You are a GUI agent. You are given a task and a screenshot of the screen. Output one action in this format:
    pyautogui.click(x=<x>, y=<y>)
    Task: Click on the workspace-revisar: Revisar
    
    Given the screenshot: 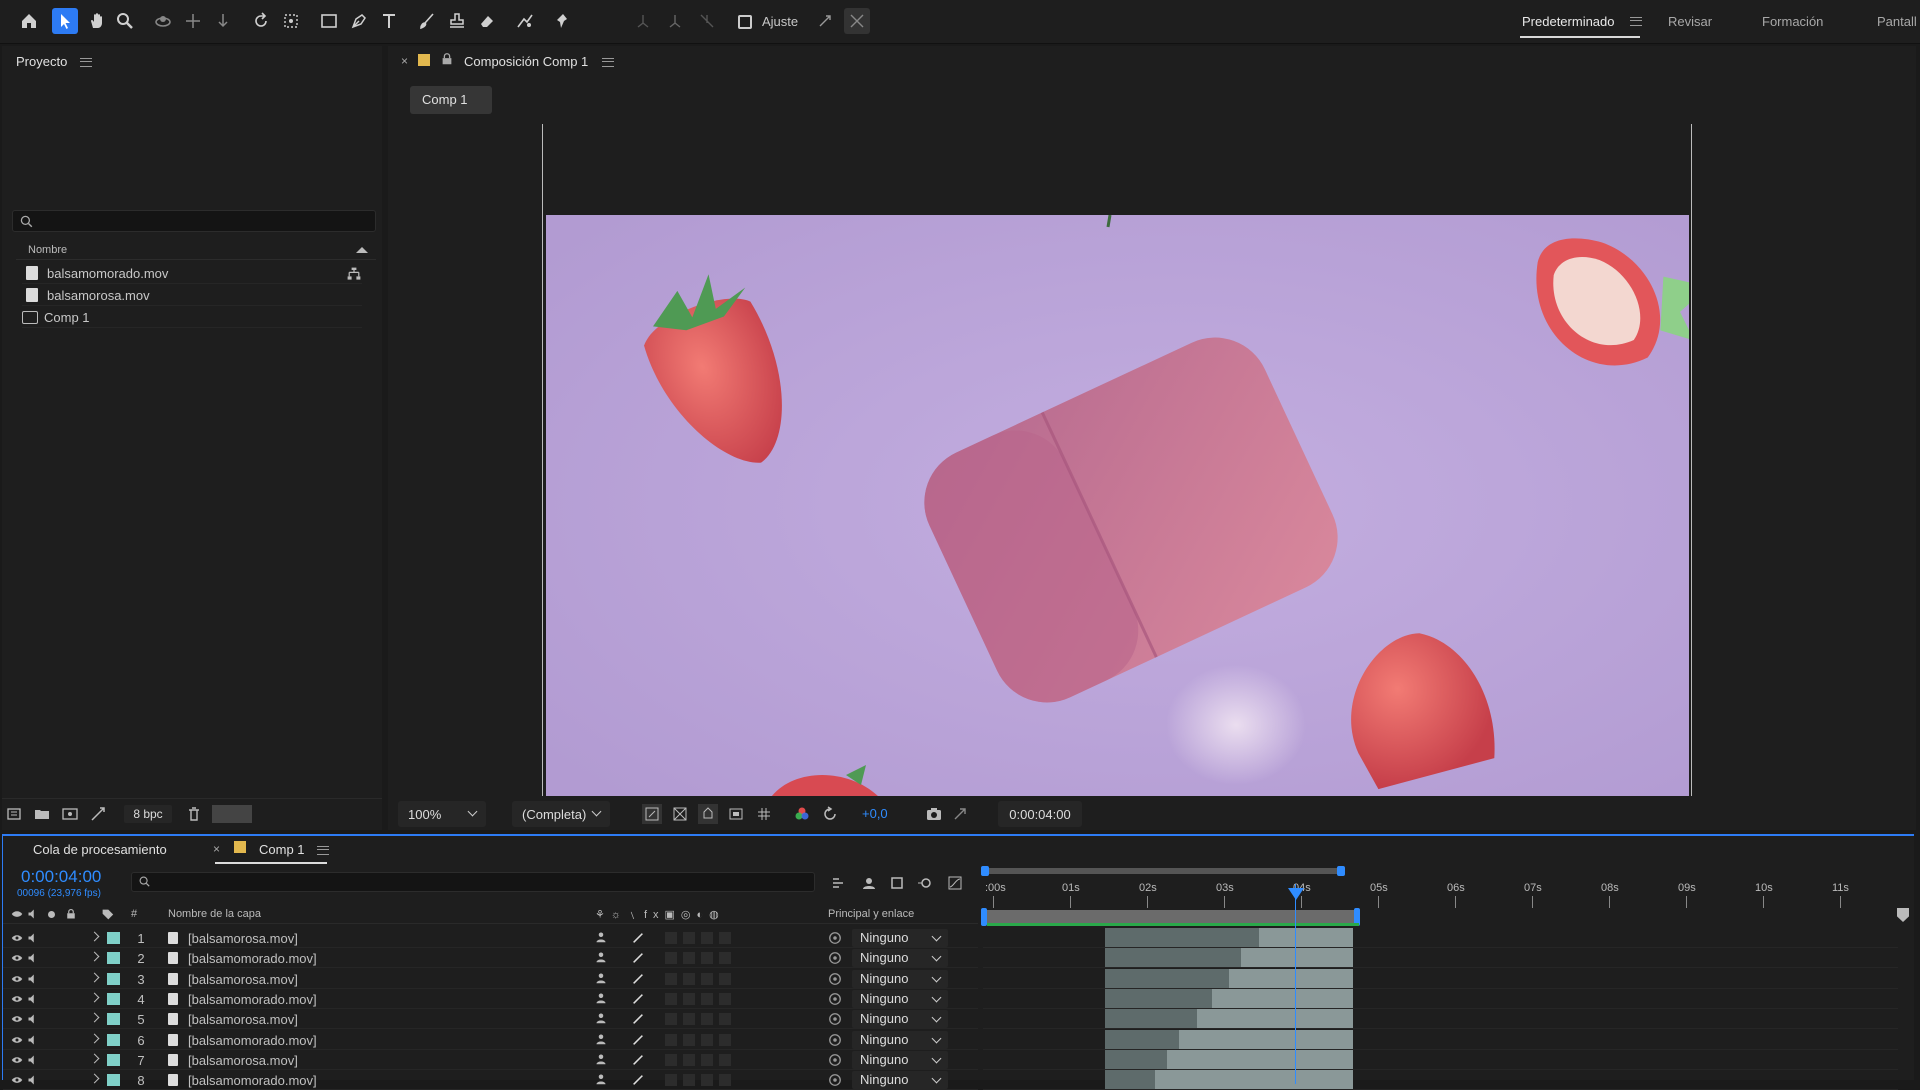 What is the action you would take?
    pyautogui.click(x=1690, y=21)
    